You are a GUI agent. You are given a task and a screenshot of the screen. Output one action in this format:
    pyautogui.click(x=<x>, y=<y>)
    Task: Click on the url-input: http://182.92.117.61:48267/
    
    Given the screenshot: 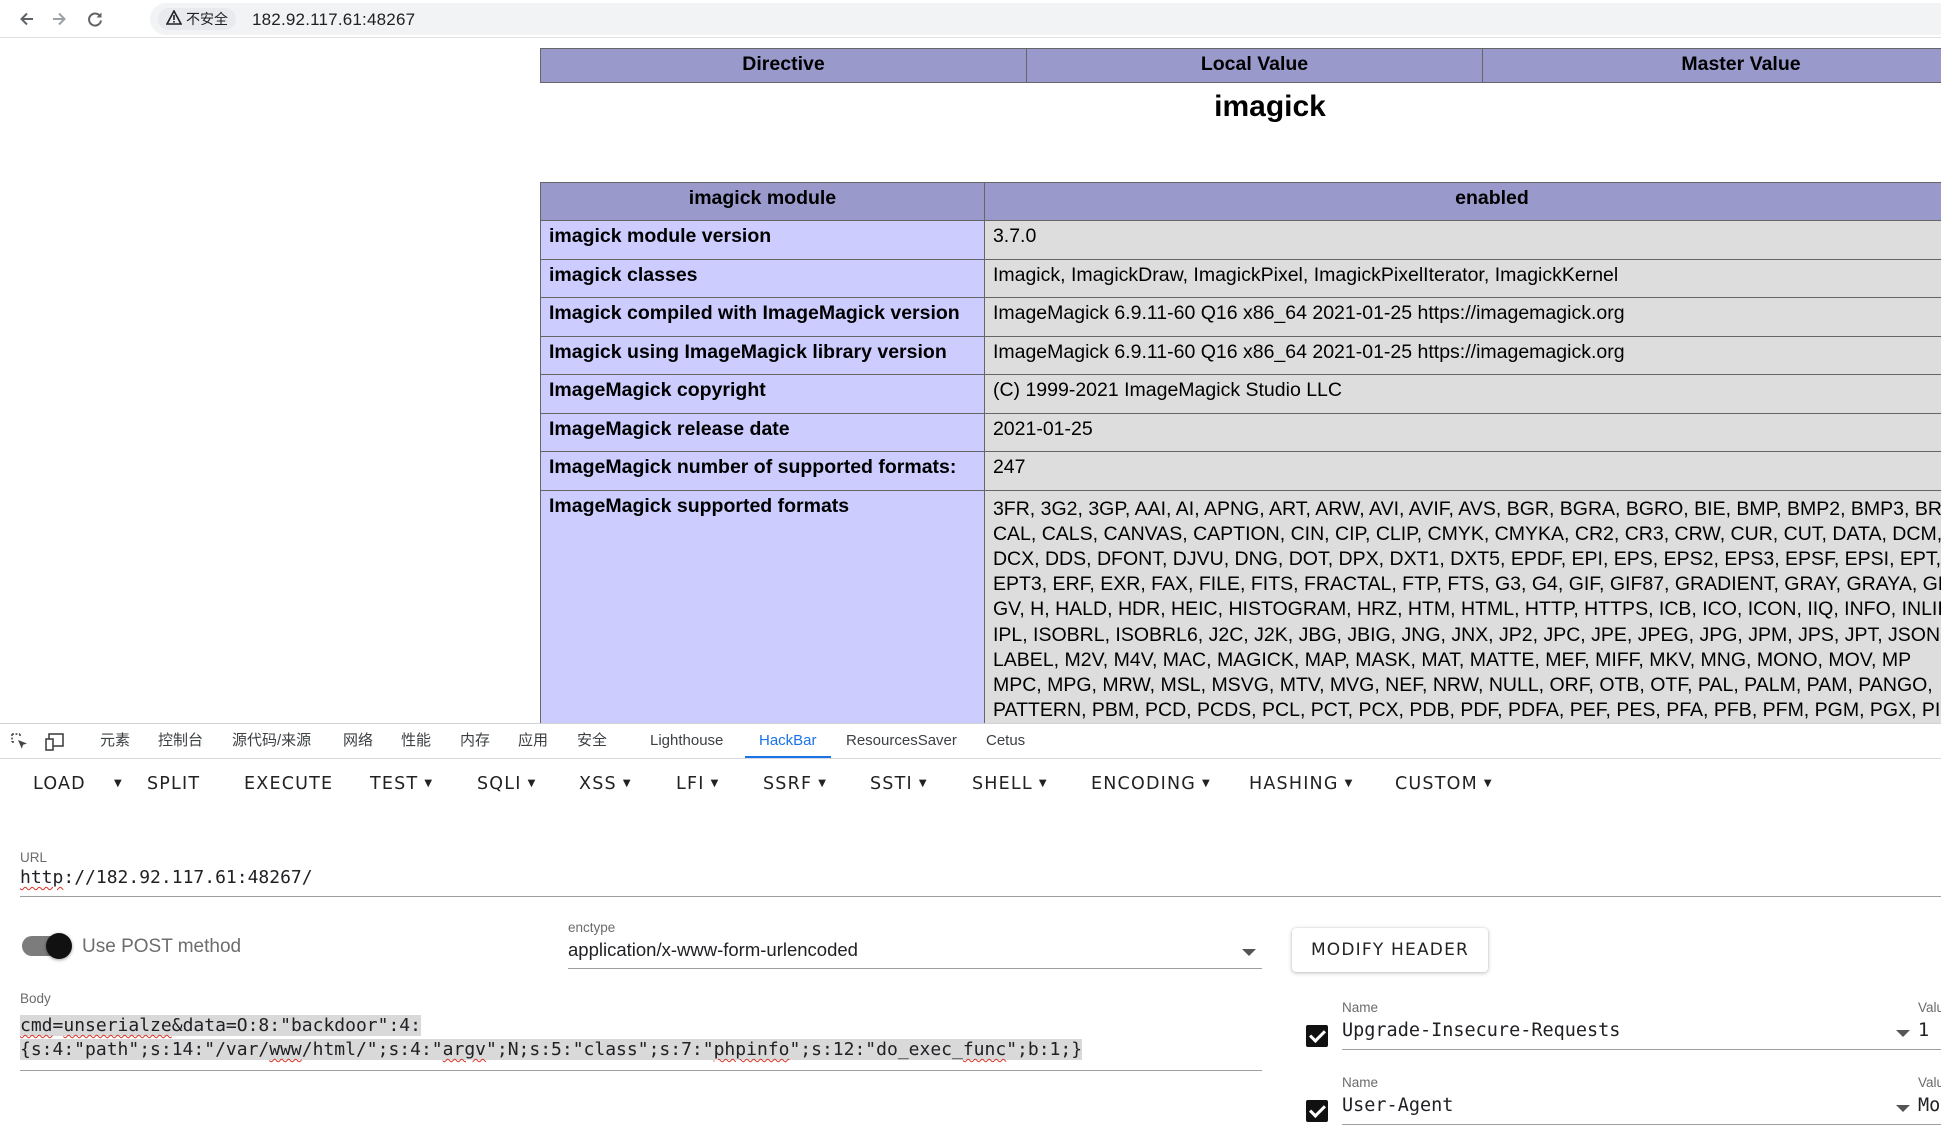 What is the action you would take?
    pyautogui.click(x=980, y=882)
    